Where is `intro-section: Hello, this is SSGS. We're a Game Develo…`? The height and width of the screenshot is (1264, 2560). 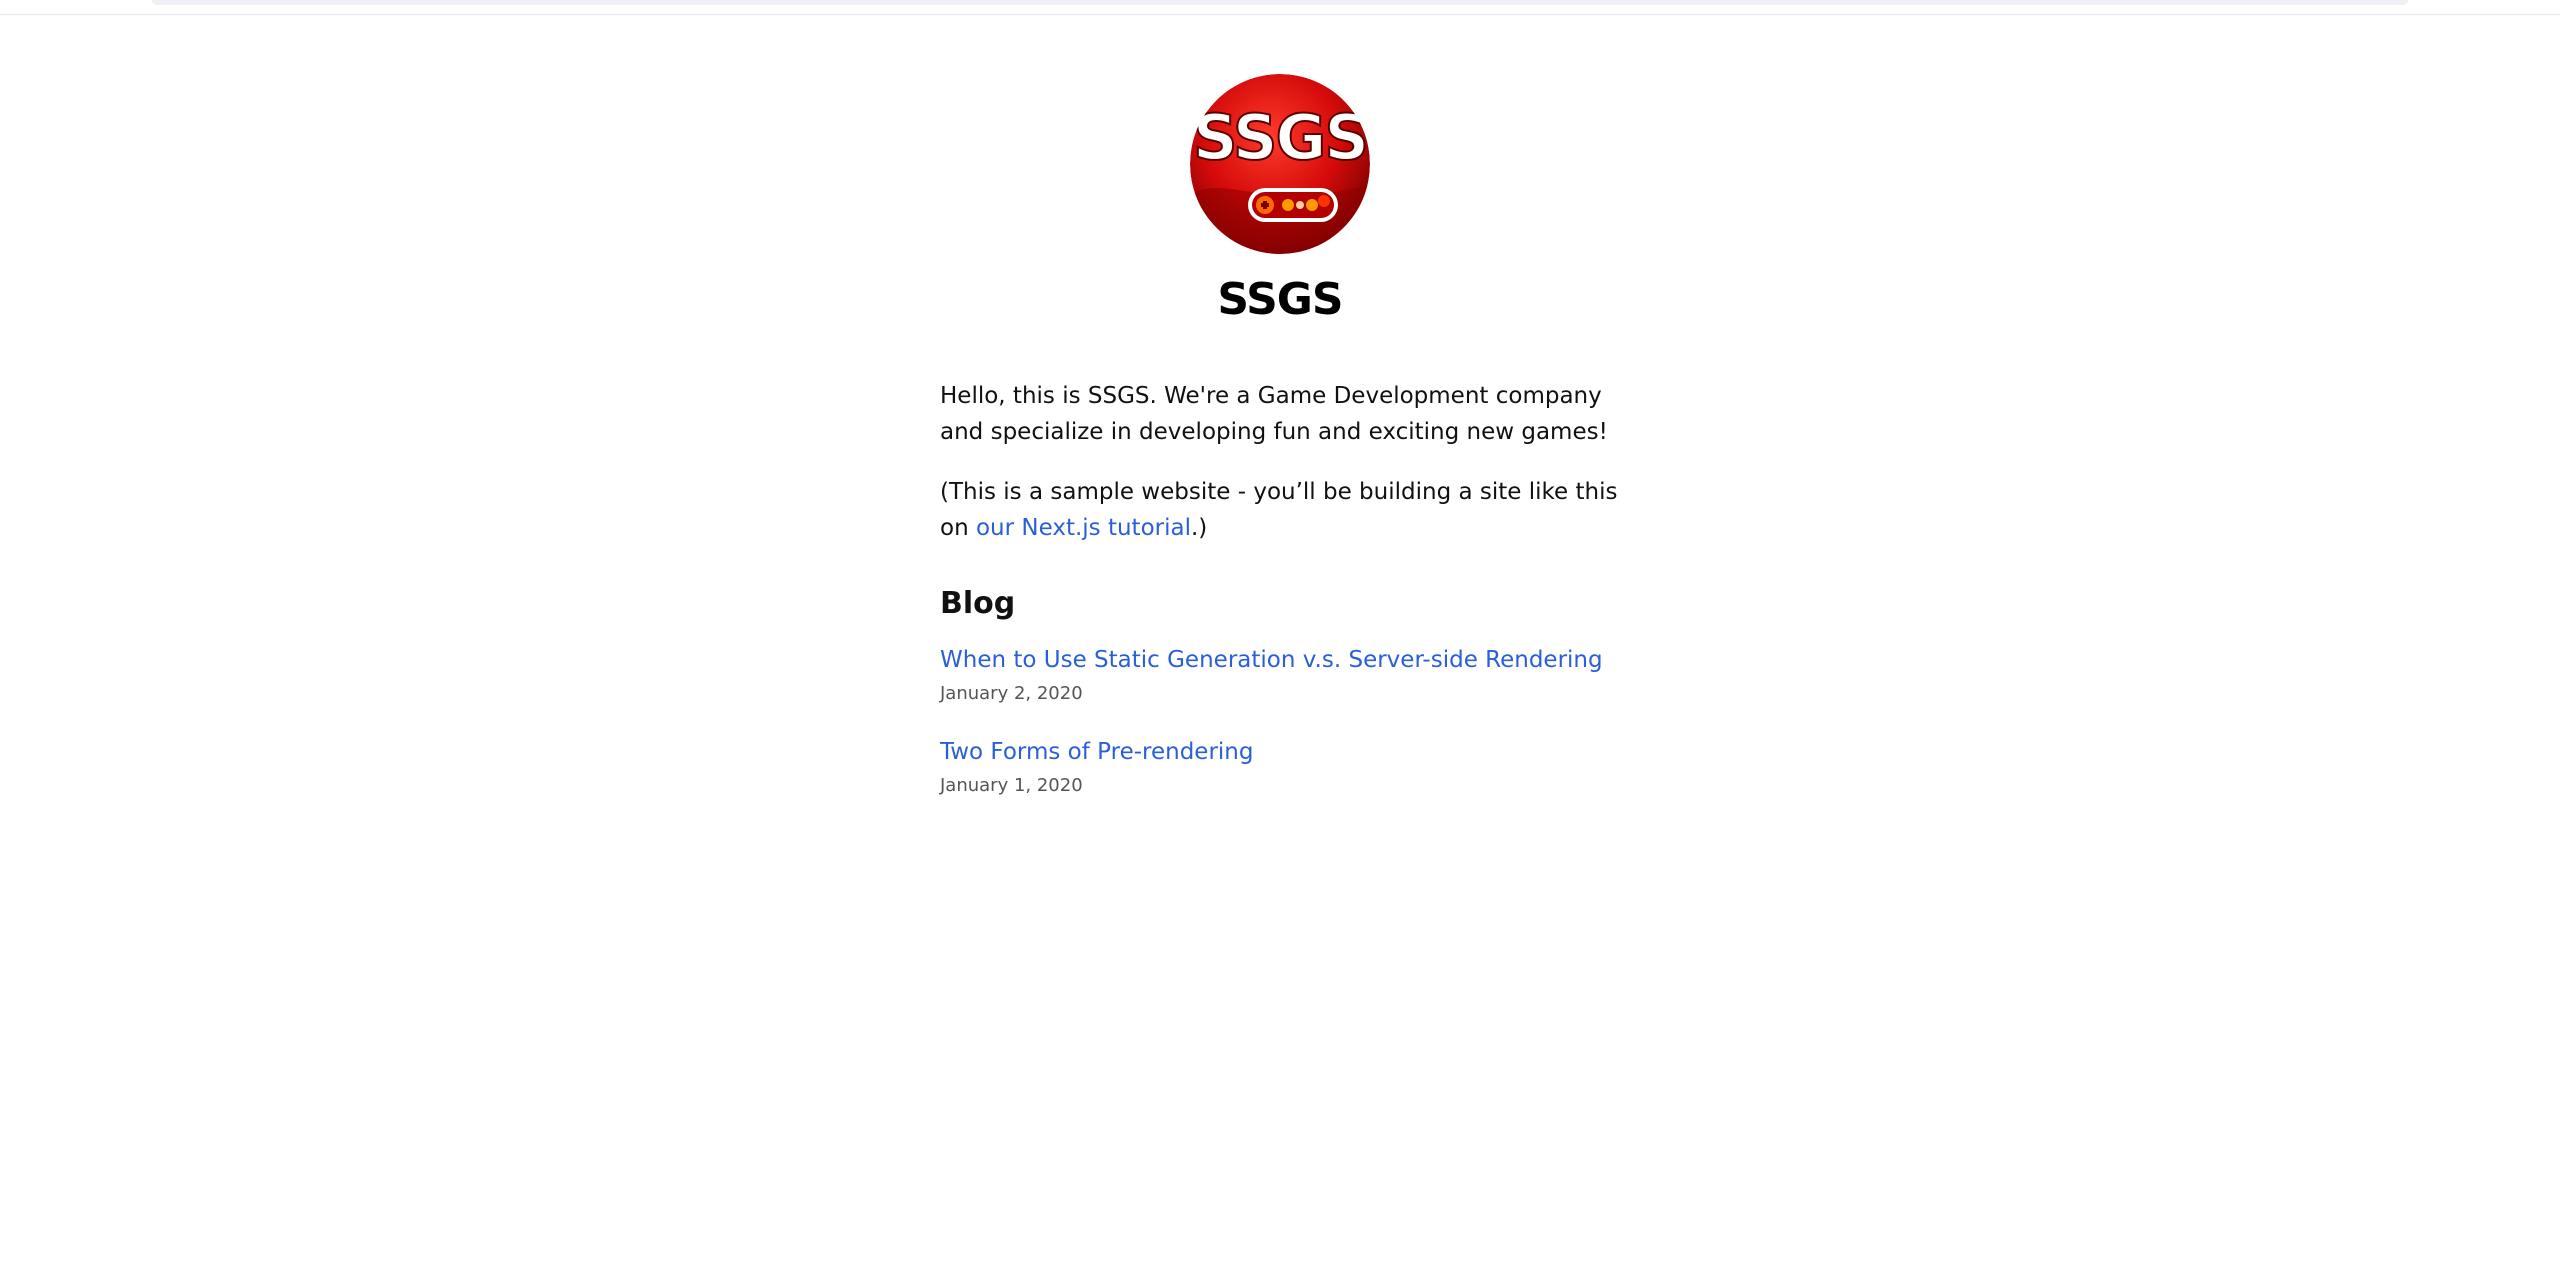
intro-section: Hello, this is SSGS. We're a Game Develo… is located at coordinates (1280, 462).